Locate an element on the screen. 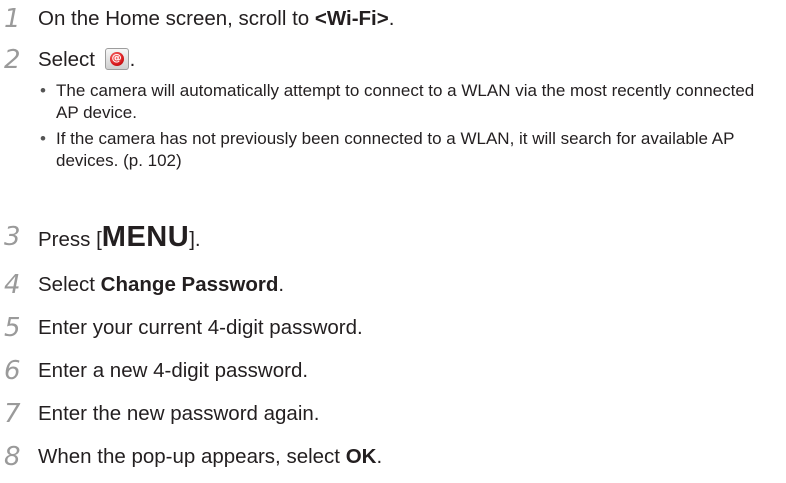  step-text: Press [MENU]. is located at coordinates (119, 238).